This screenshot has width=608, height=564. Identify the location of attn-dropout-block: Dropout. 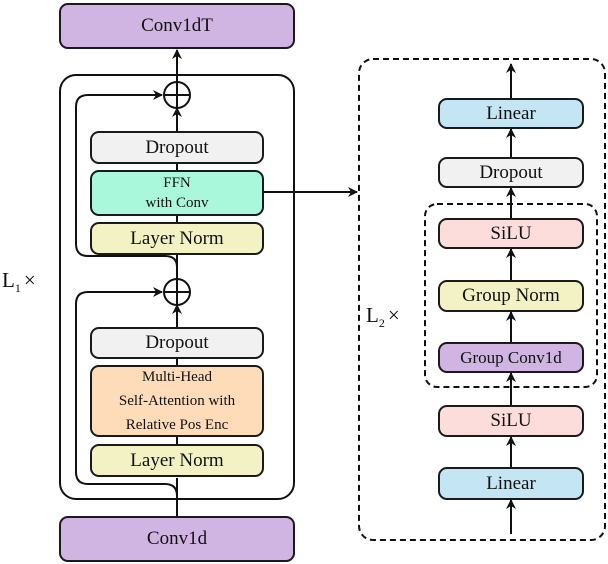
(177, 343).